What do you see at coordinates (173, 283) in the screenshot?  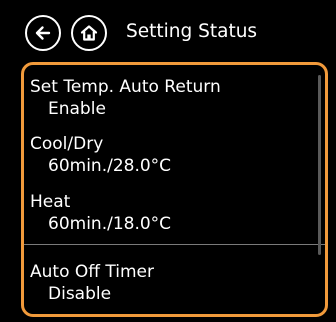 I see `setting-auto-off-timer: Auto Off Timer Disable` at bounding box center [173, 283].